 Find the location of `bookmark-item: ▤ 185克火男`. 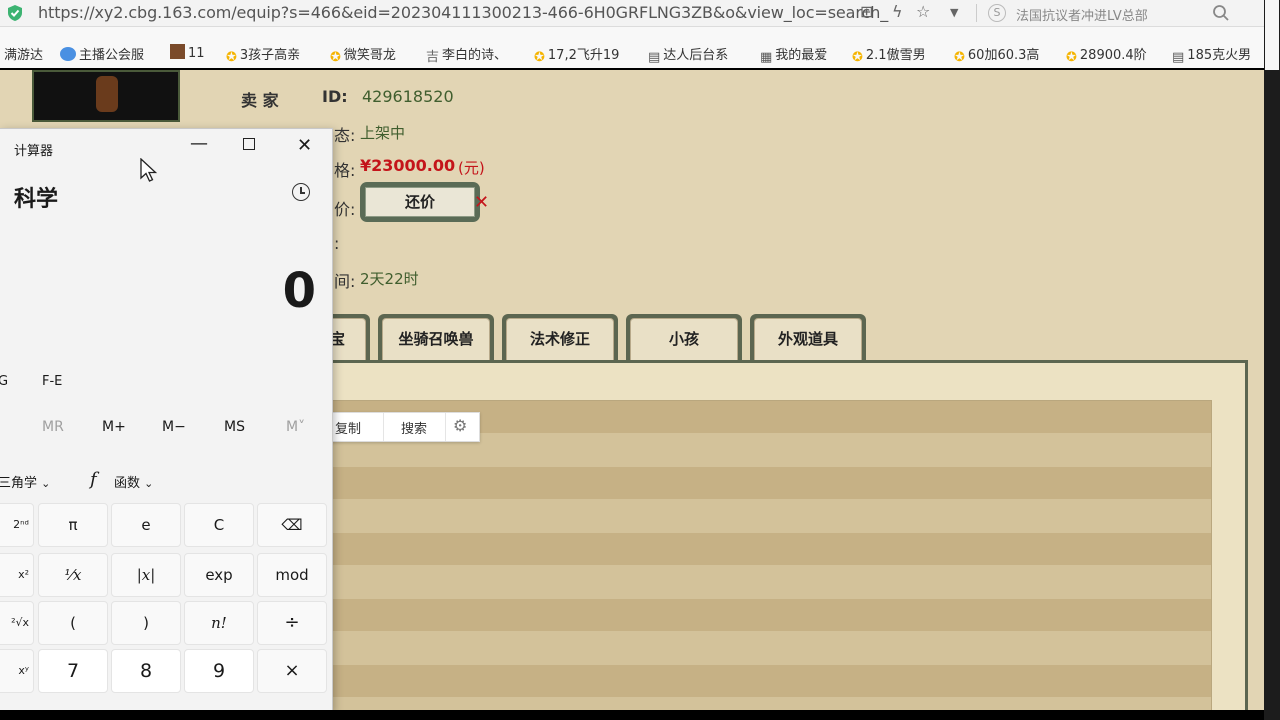

bookmark-item: ▤ 185克火男 is located at coordinates (1211, 54).